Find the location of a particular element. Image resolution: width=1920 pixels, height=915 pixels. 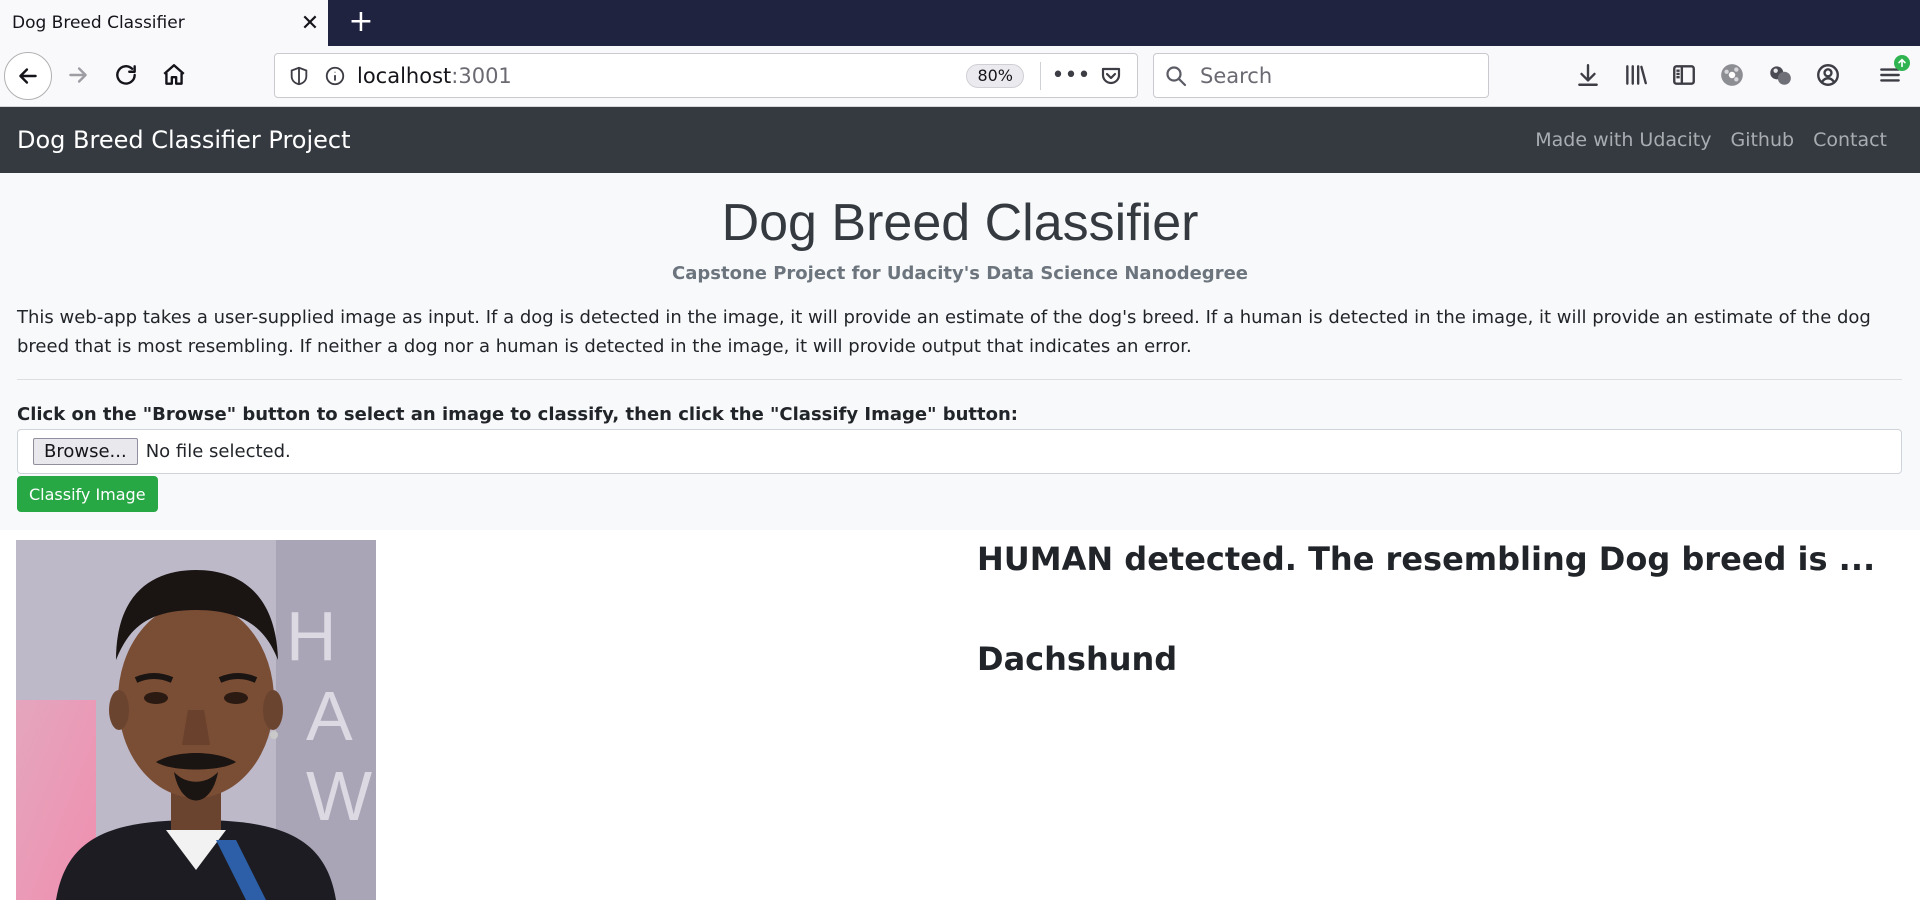

sidebar-icon is located at coordinates (1684, 75).